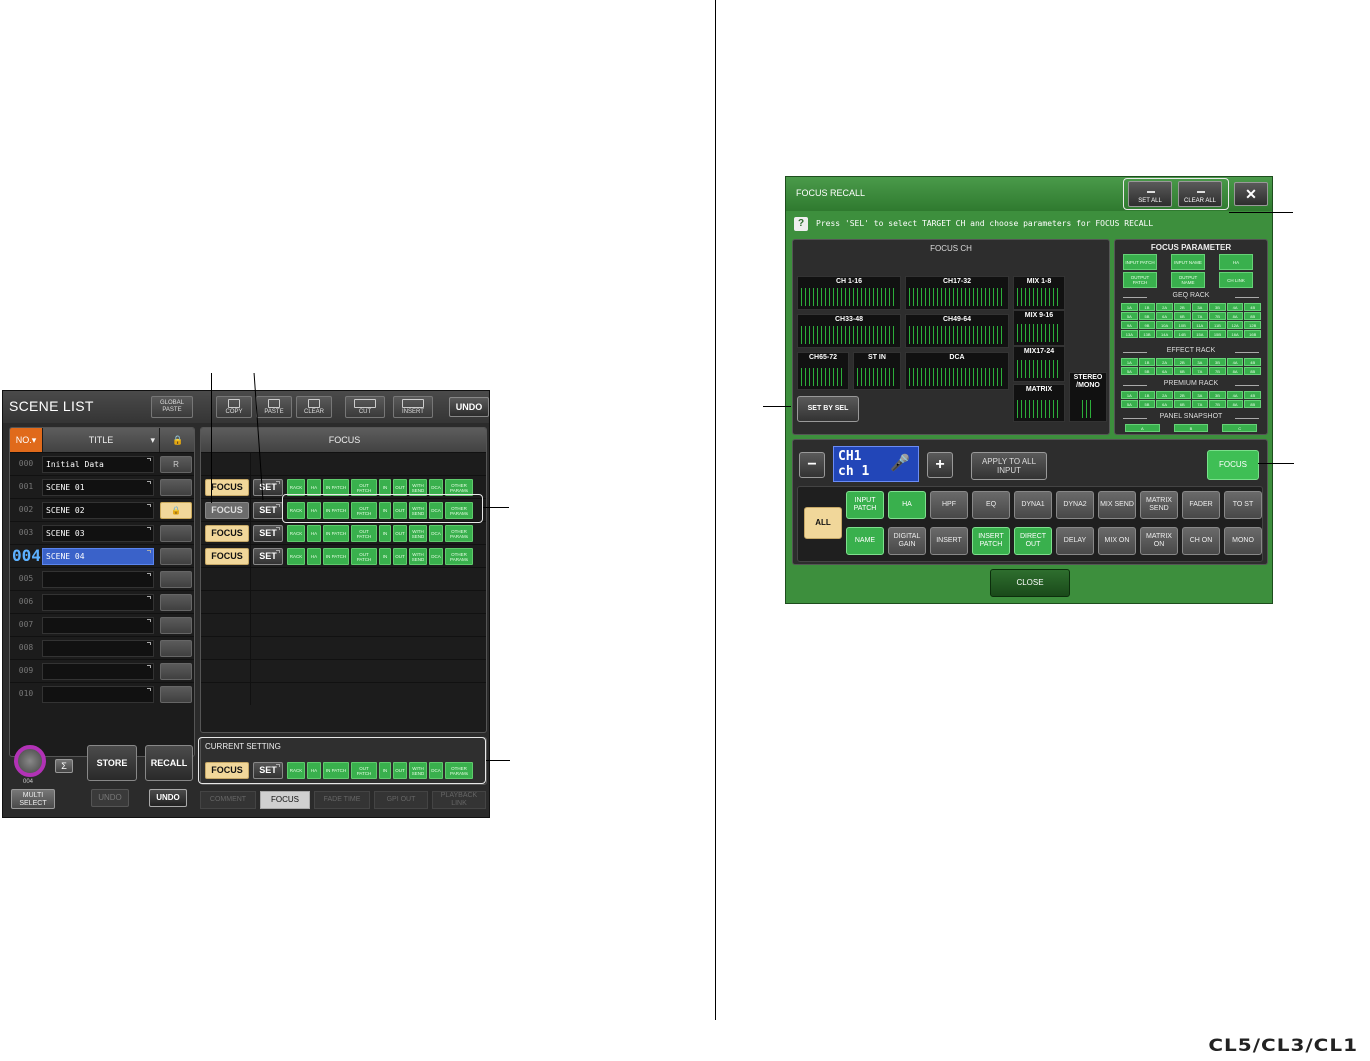 The width and height of the screenshot is (1370, 1061). I want to click on close-icon: ✕, so click(1251, 194).